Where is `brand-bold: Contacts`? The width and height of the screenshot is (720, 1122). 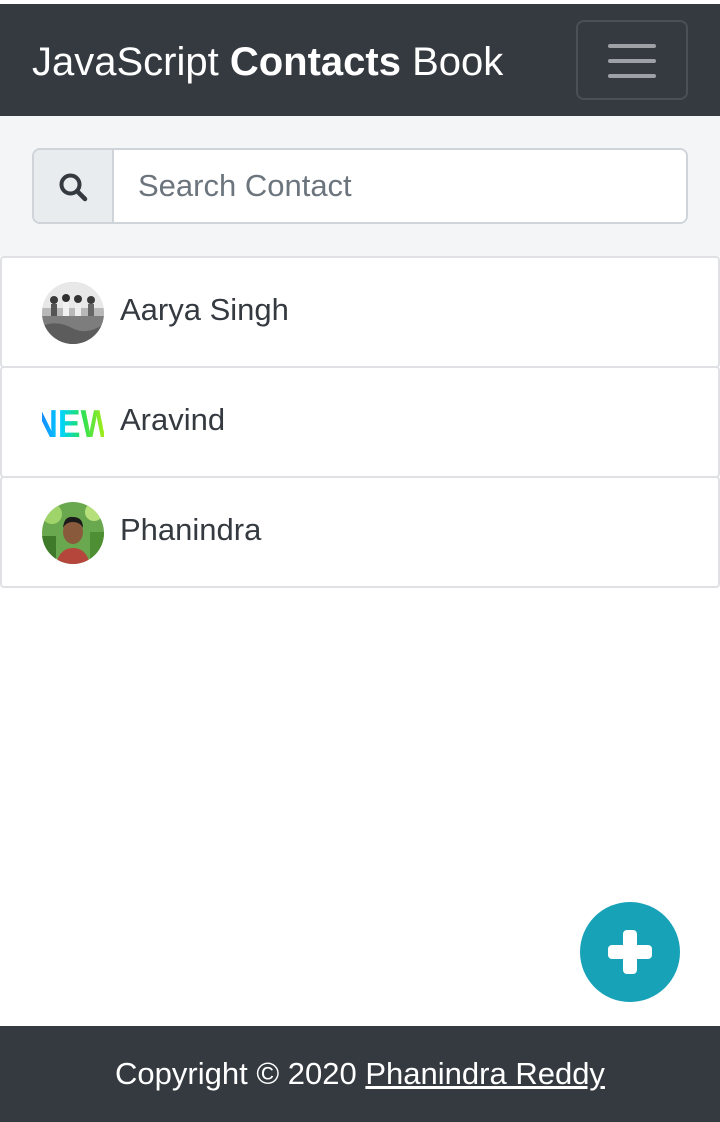 brand-bold: Contacts is located at coordinates (315, 62).